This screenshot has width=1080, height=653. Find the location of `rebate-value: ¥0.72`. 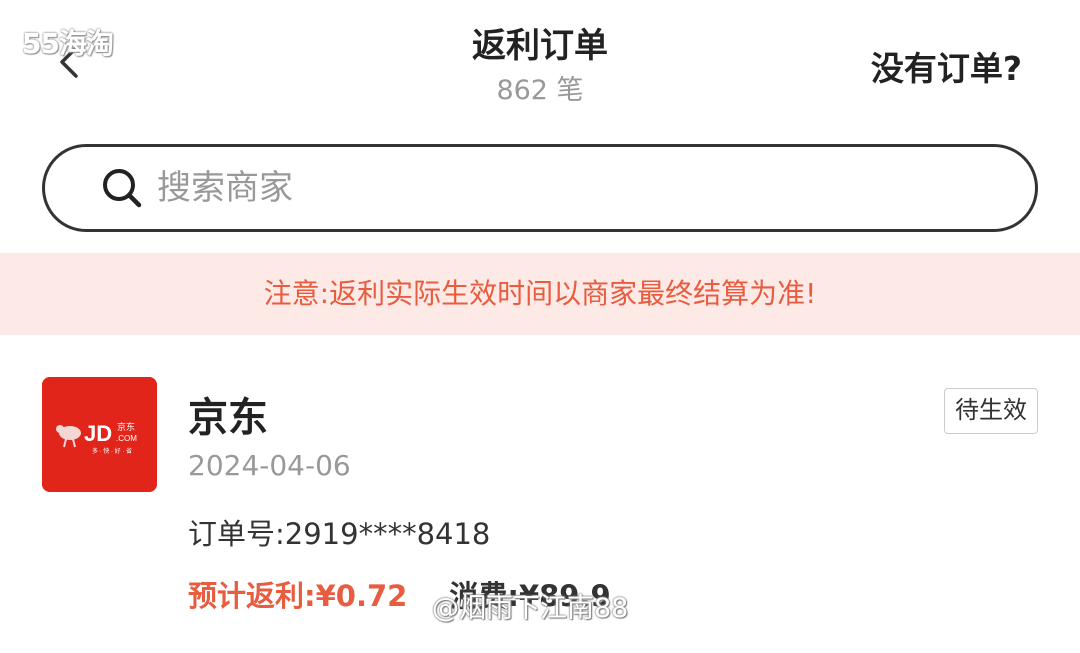

rebate-value: ¥0.72 is located at coordinates (361, 596).